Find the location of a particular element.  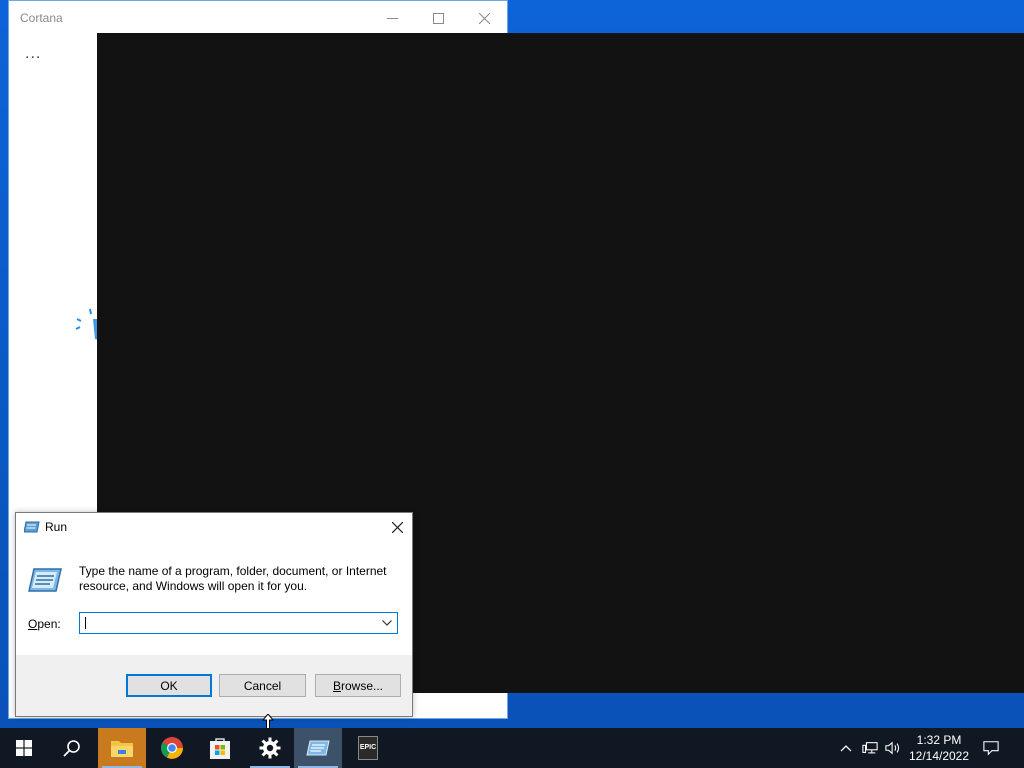

open-dropdown-button is located at coordinates (387, 623).